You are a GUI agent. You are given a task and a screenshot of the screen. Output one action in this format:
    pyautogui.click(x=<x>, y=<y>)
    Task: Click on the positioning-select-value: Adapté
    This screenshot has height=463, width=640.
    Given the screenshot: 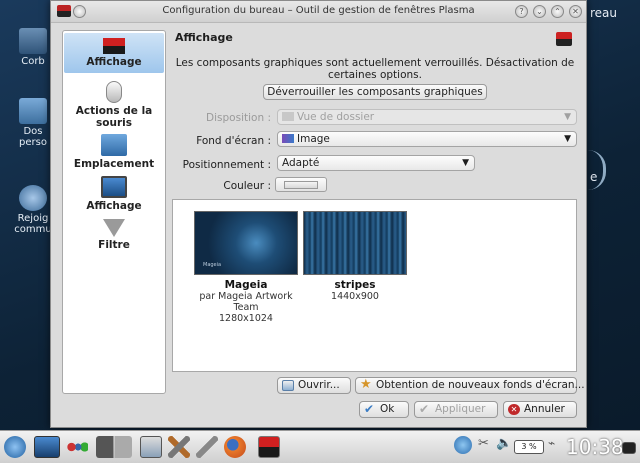 What is the action you would take?
    pyautogui.click(x=301, y=163)
    